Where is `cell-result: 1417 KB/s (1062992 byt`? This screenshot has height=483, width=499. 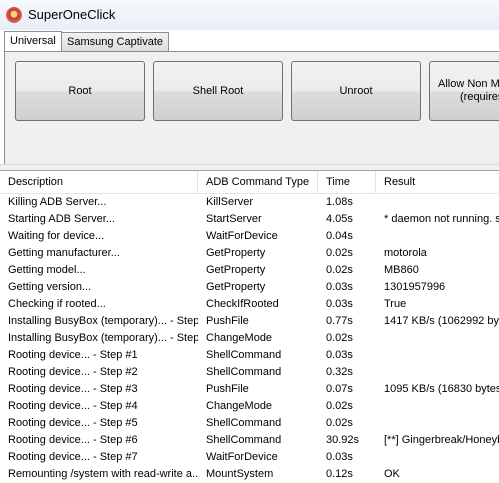
cell-result: 1417 KB/s (1062992 byt is located at coordinates (441, 321).